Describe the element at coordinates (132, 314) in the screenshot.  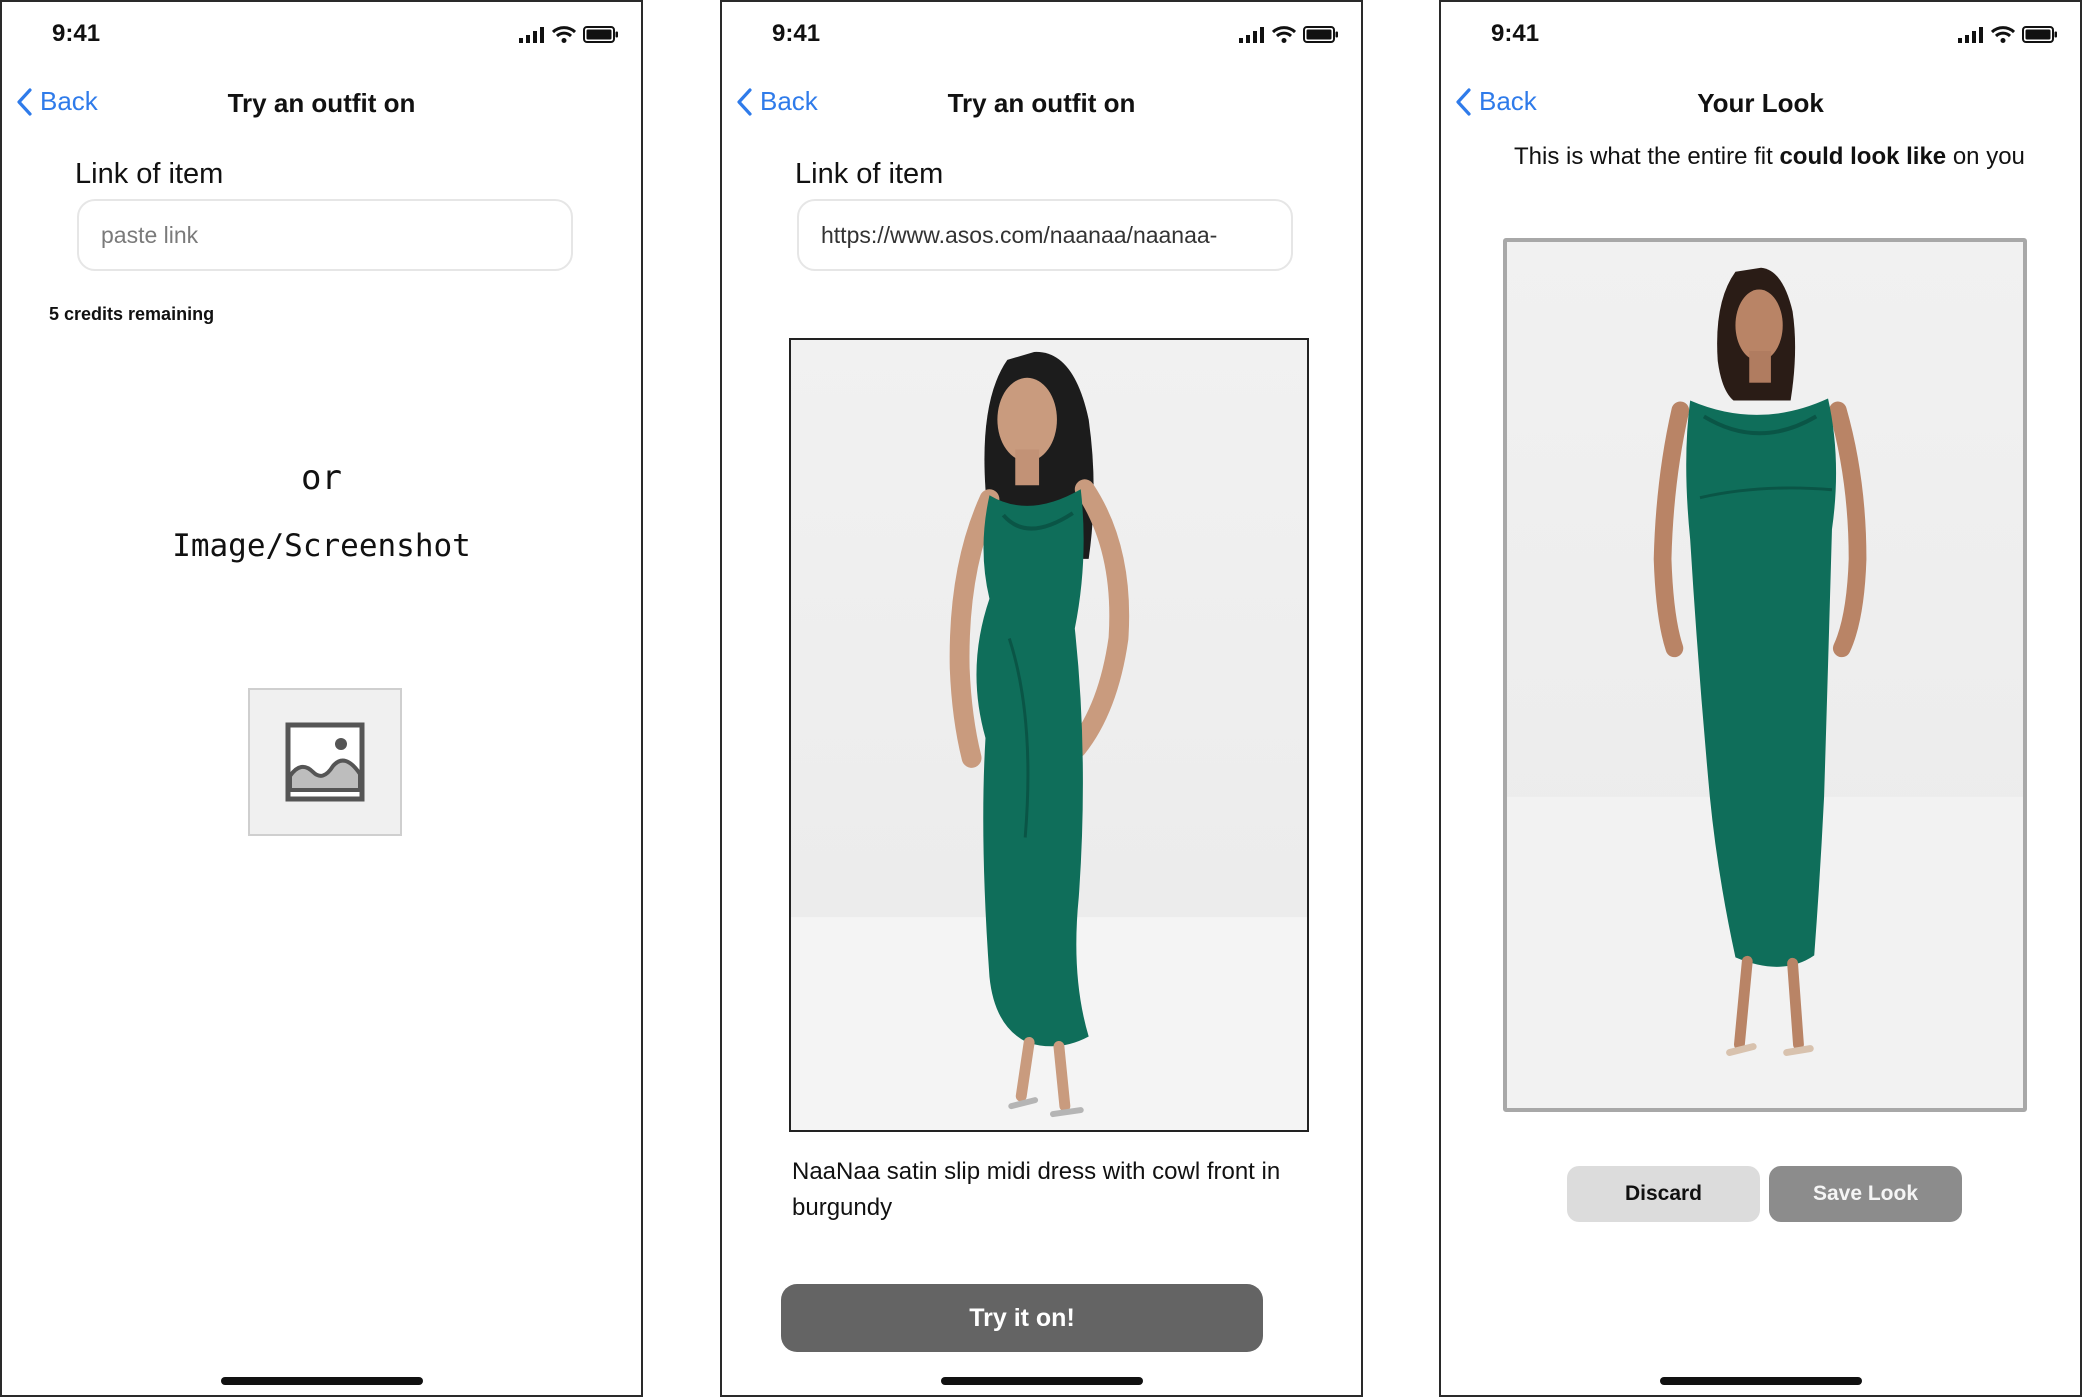
I see `credits-remaining: 5 credits remaining` at that location.